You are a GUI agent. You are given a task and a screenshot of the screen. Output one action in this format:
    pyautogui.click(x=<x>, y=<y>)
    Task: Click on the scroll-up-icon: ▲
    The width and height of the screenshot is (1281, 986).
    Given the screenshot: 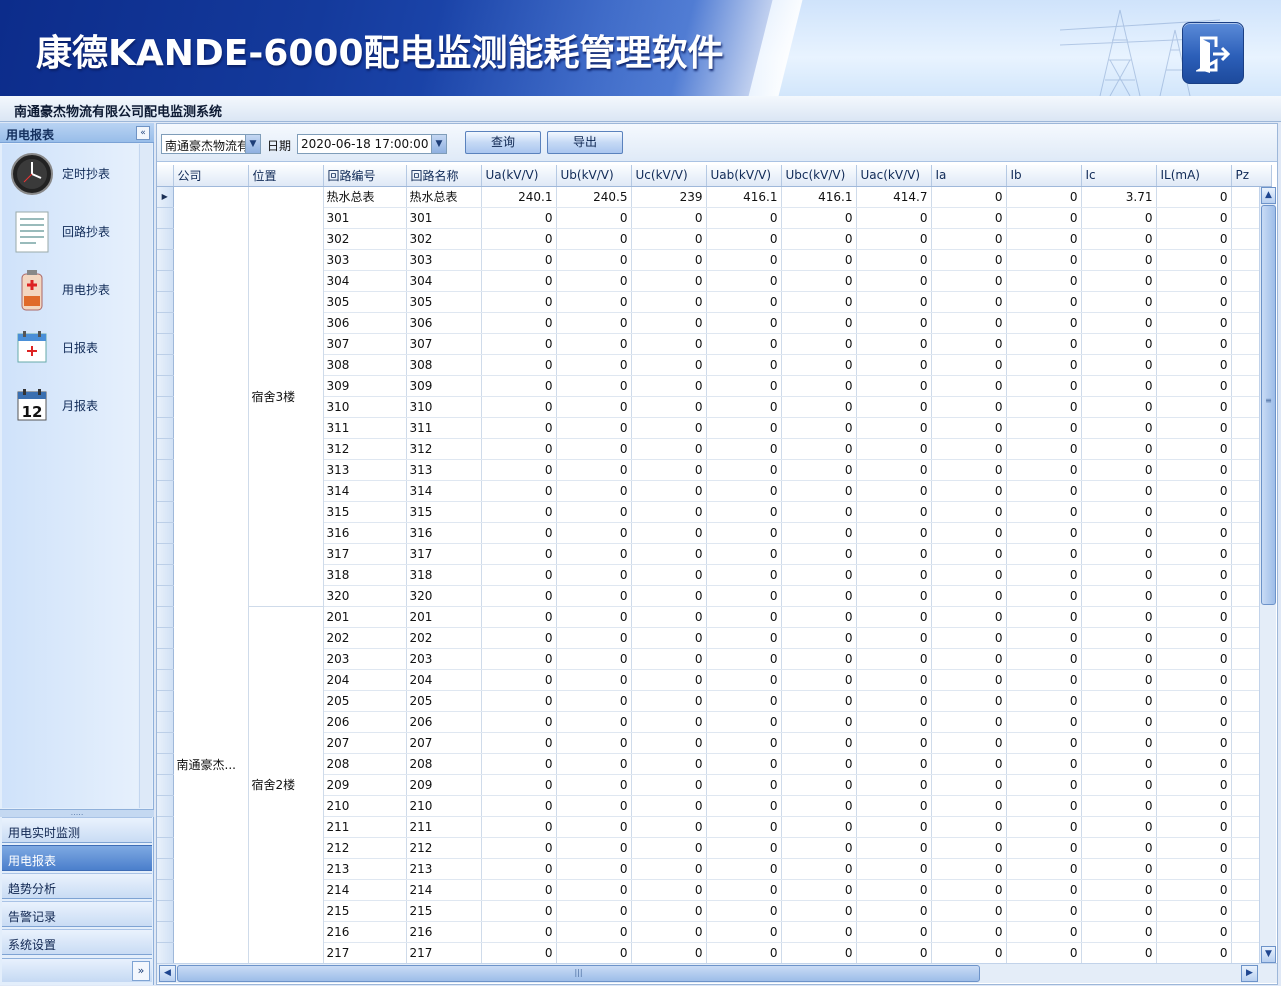 What is the action you would take?
    pyautogui.click(x=1268, y=195)
    